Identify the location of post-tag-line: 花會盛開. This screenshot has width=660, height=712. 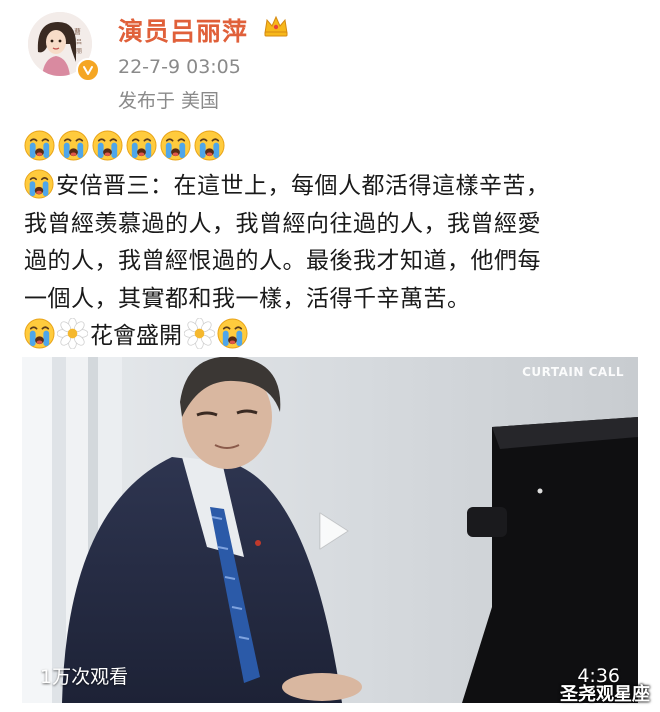
(136, 333).